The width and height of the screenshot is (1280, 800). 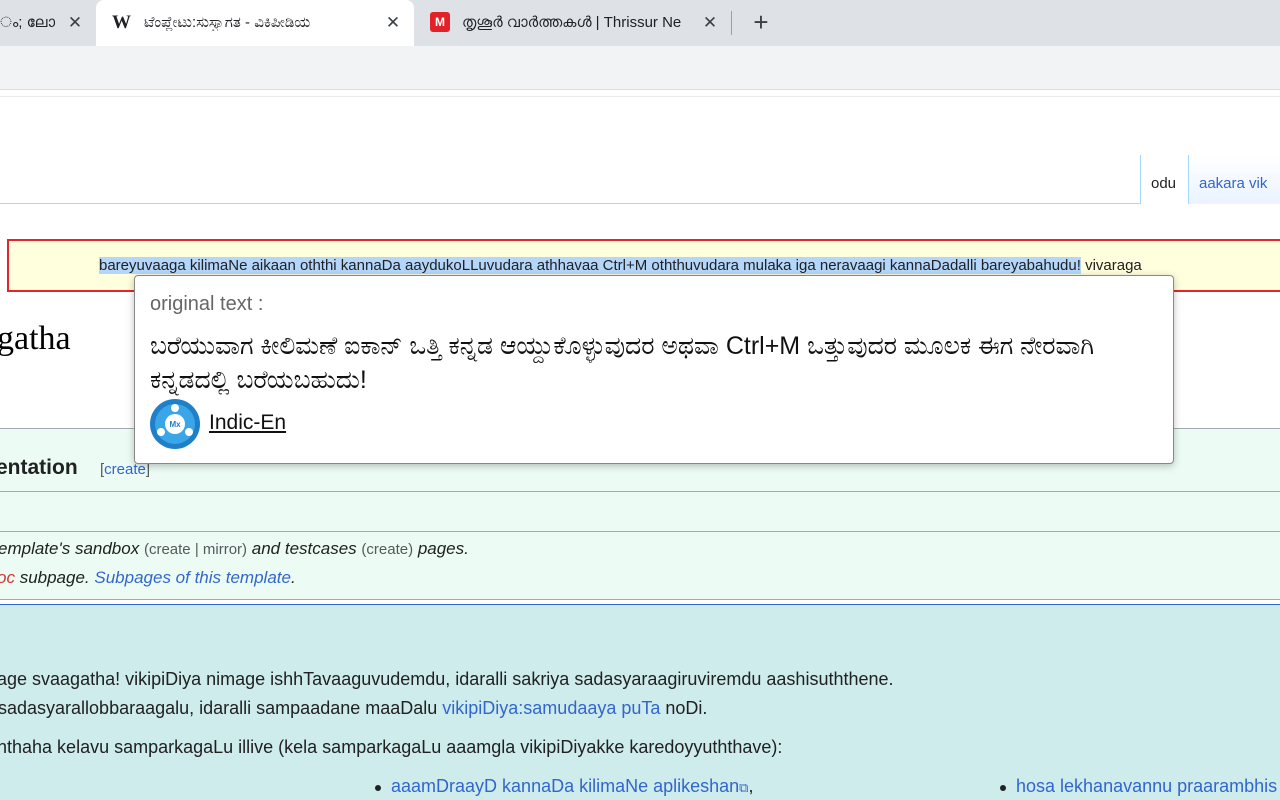 What do you see at coordinates (640, 203) in the screenshot?
I see `content-tabs-border` at bounding box center [640, 203].